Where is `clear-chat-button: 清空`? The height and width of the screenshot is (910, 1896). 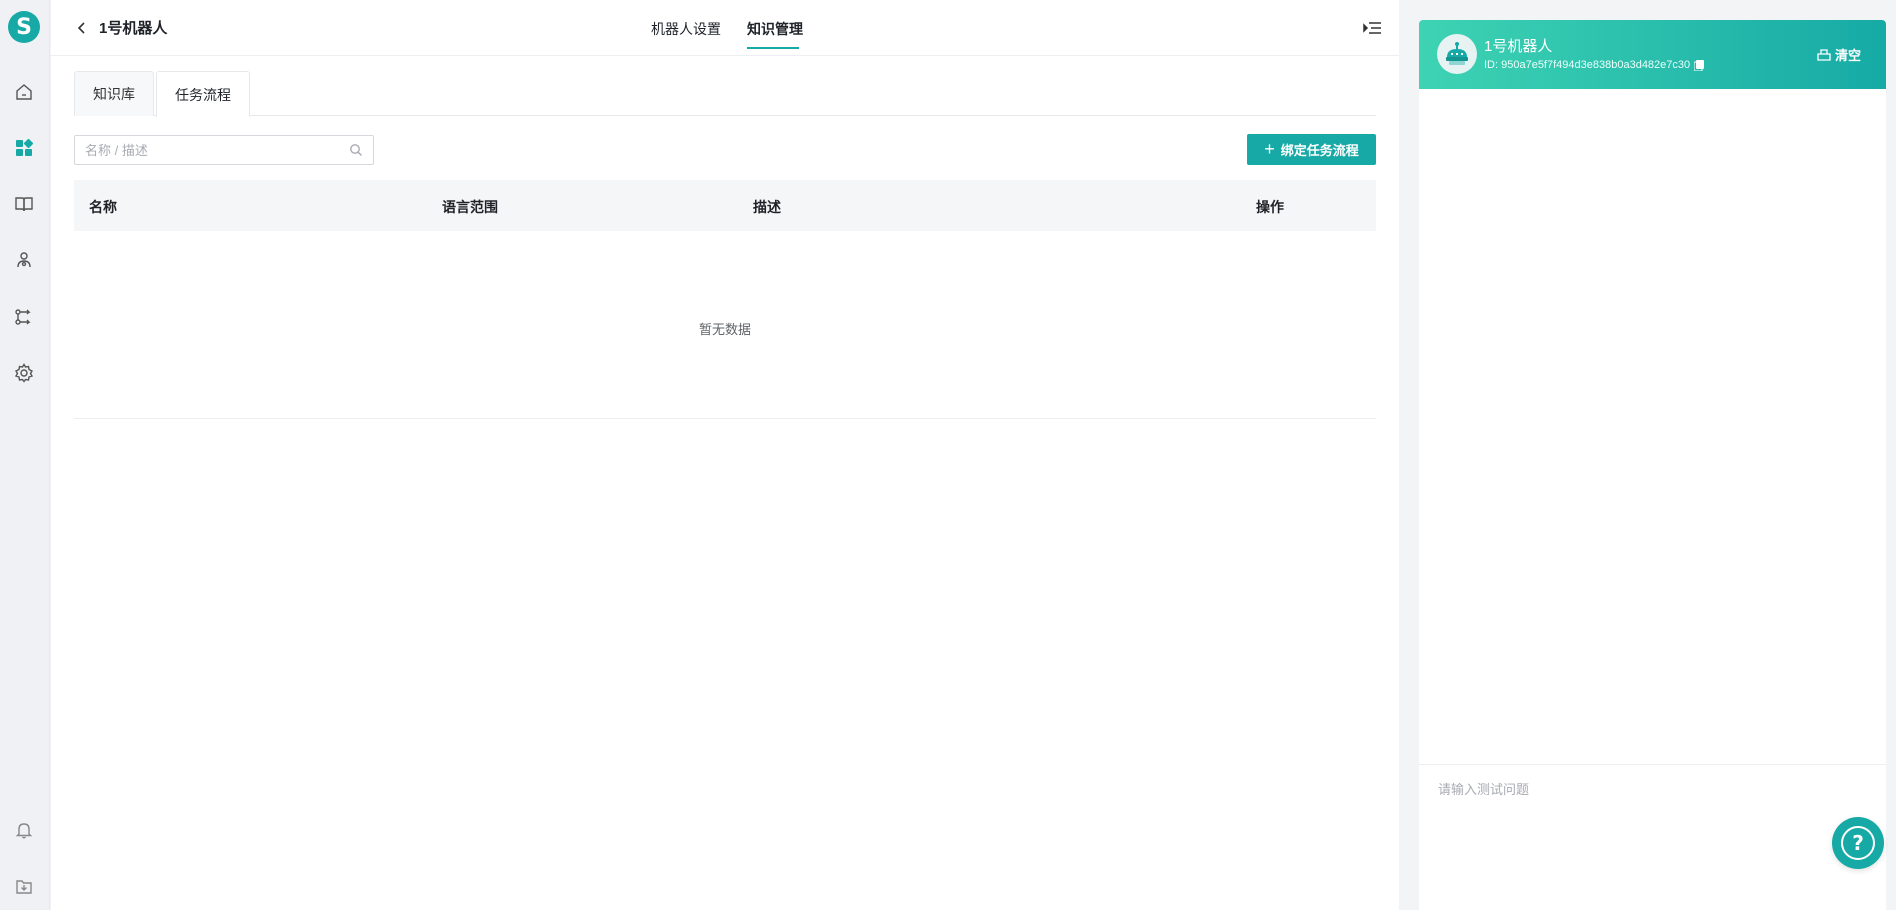 clear-chat-button: 清空 is located at coordinates (1839, 54).